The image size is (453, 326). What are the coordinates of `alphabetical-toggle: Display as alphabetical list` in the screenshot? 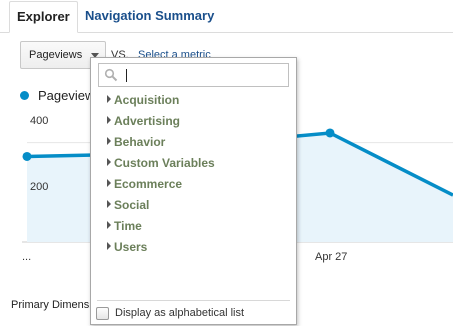 It's located at (193, 314).